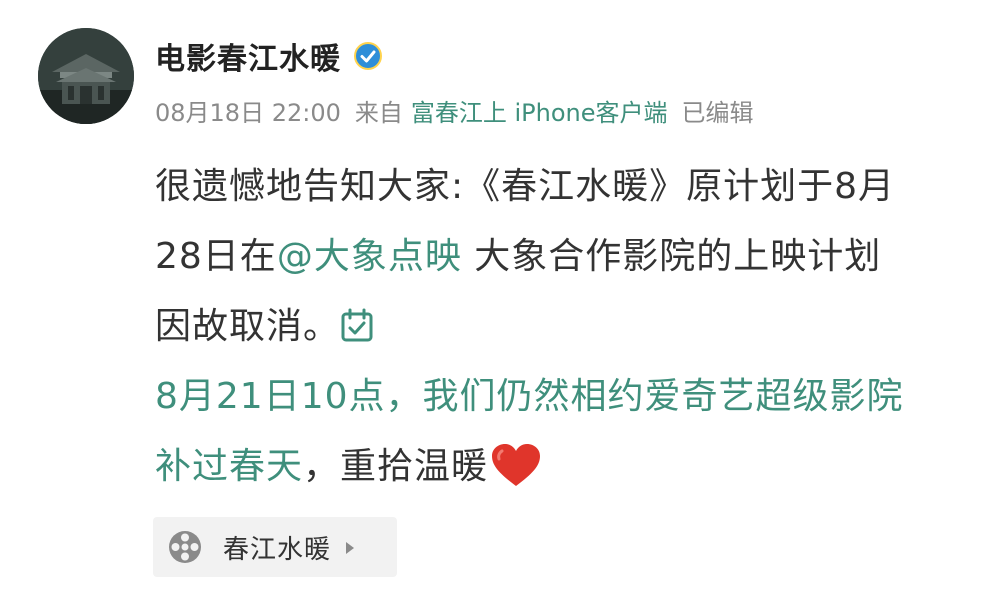  I want to click on author-header: 电影春江水暖, so click(269, 56).